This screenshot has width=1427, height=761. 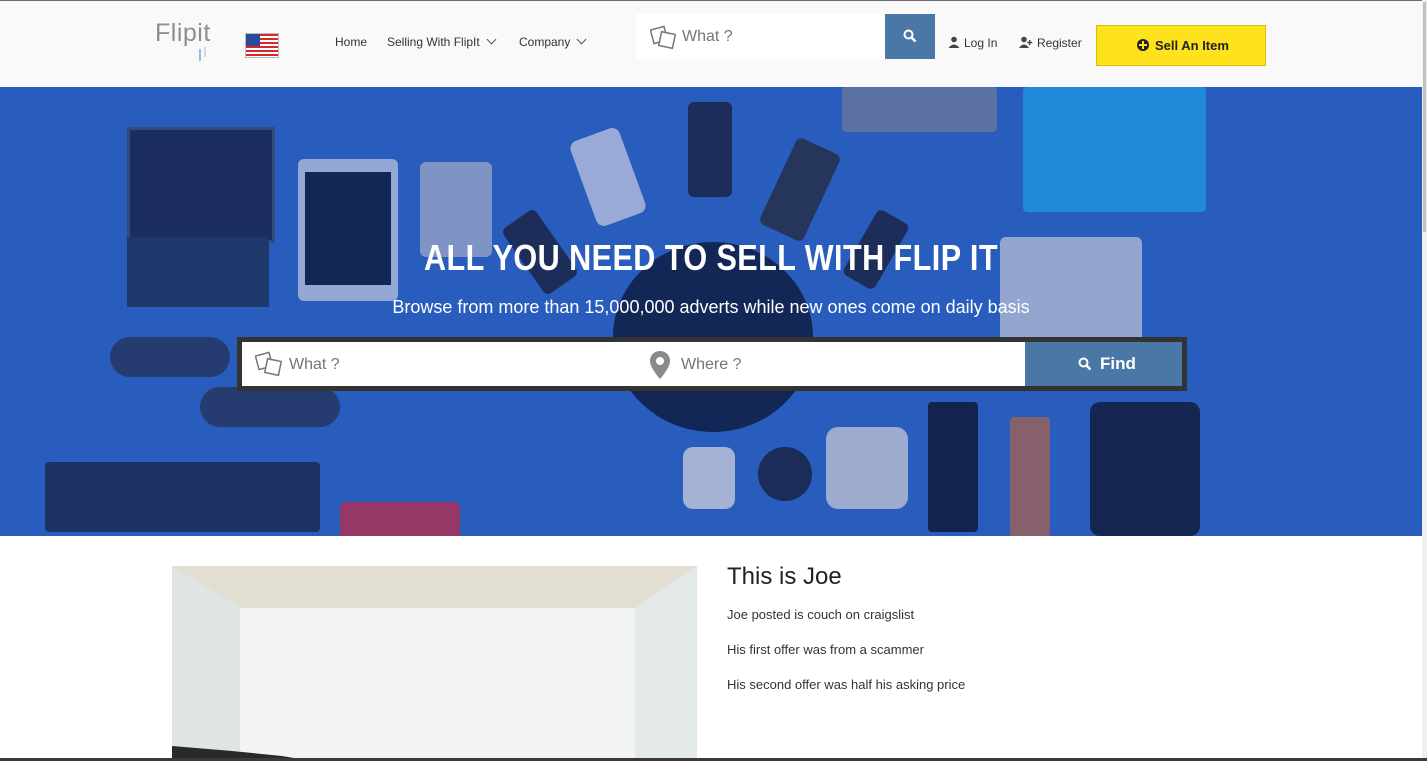 I want to click on hero-search-inner: Find, so click(x=712, y=364).